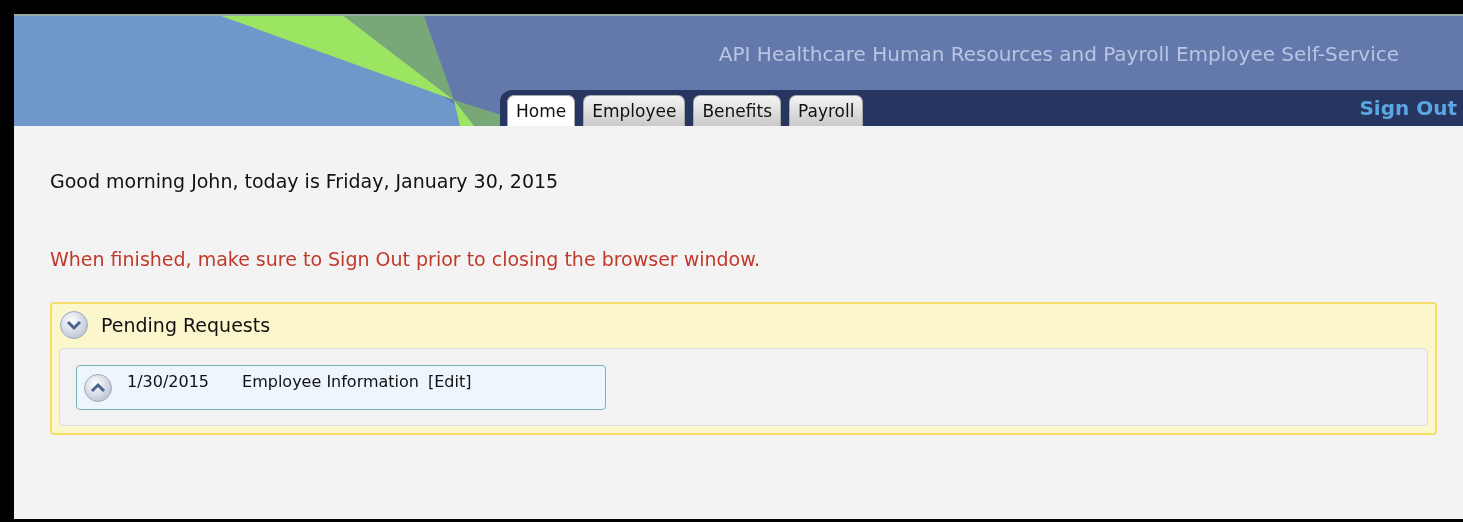 This screenshot has height=522, width=1463. What do you see at coordinates (450, 382) in the screenshot?
I see `edit-link: [Edit]` at bounding box center [450, 382].